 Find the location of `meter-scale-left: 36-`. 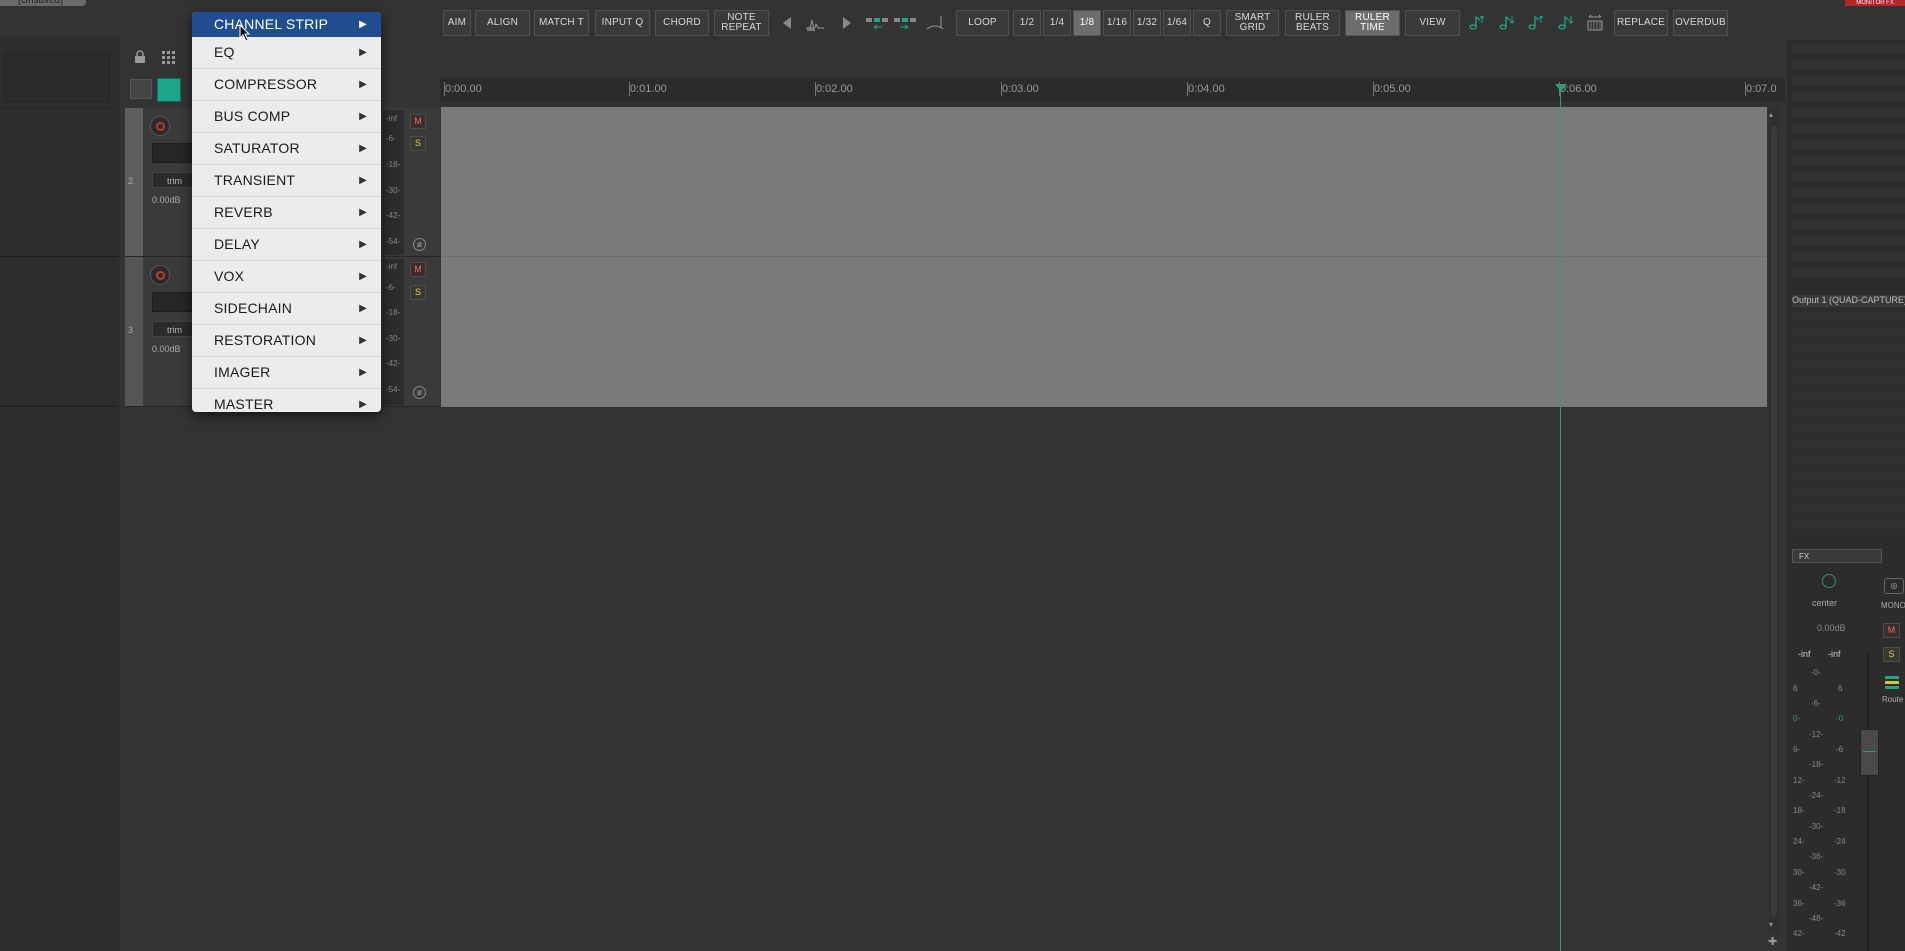

meter-scale-left: 36- is located at coordinates (1799, 903).